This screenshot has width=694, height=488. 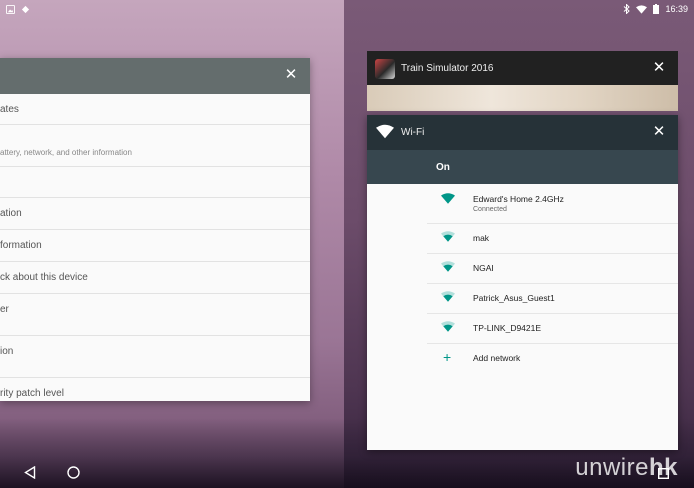 What do you see at coordinates (73, 472) in the screenshot?
I see `home-icon` at bounding box center [73, 472].